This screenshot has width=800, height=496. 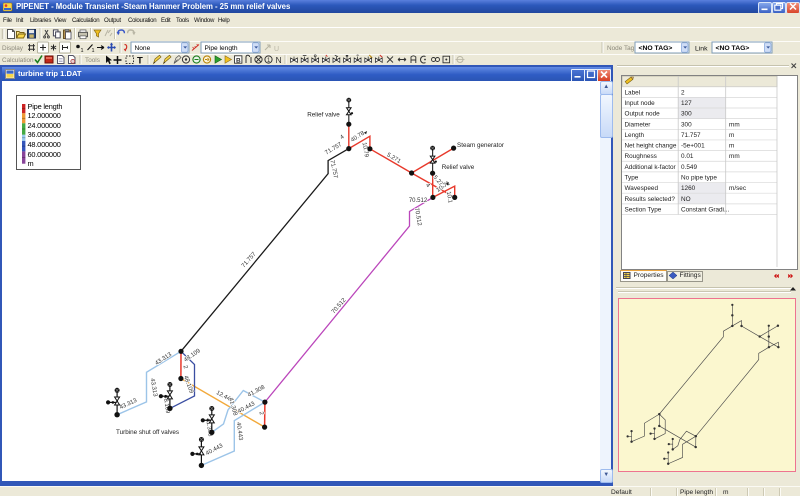 I want to click on svg-text: Input node, so click(x=640, y=103).